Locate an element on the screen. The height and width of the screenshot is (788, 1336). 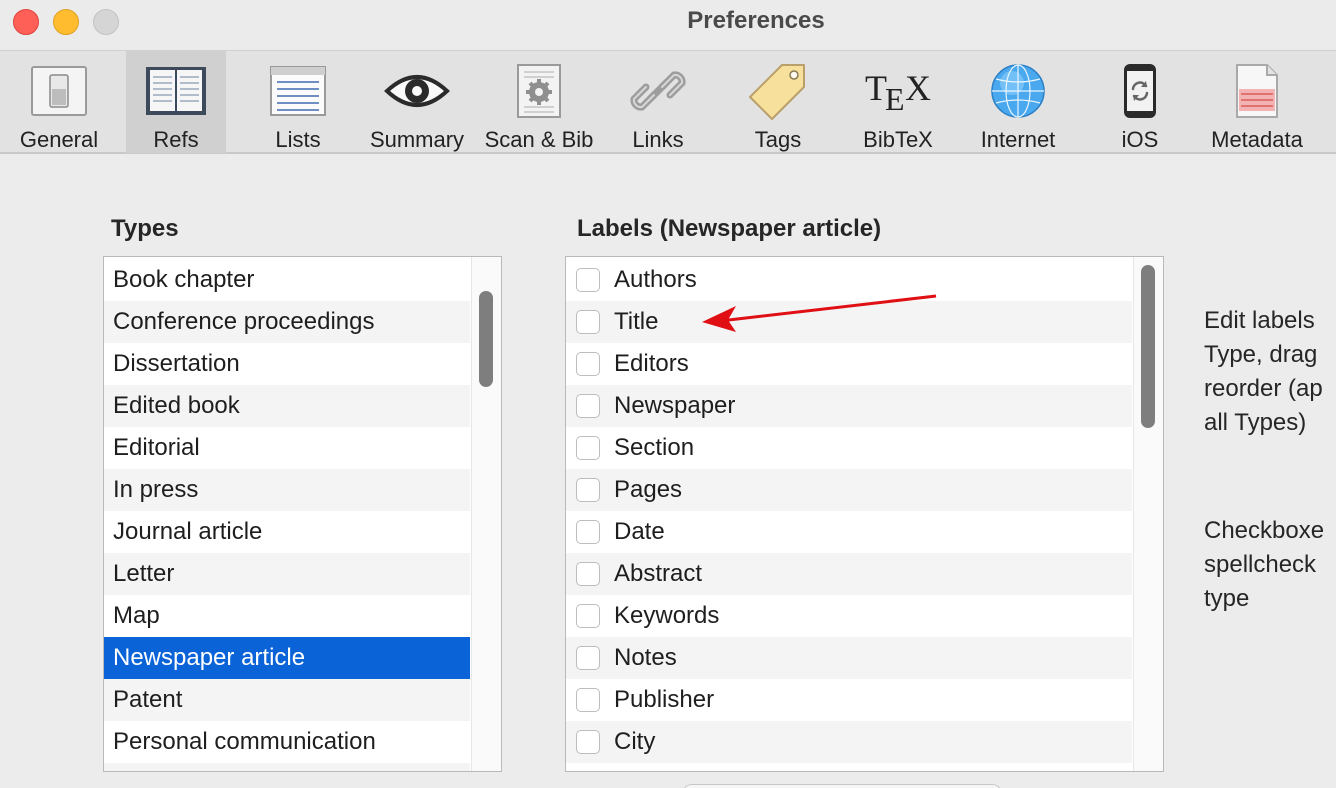
open-book-icon is located at coordinates (176, 91).